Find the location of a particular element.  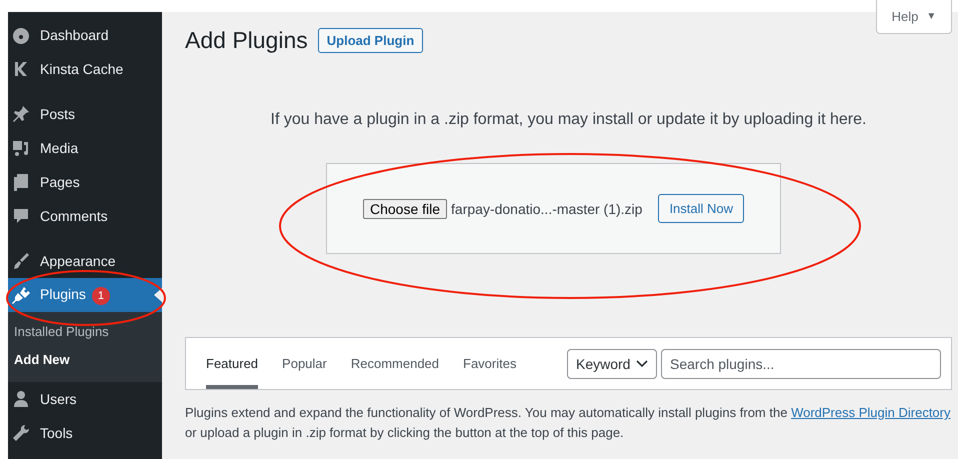

sidebar-item: Pages is located at coordinates (85, 182).